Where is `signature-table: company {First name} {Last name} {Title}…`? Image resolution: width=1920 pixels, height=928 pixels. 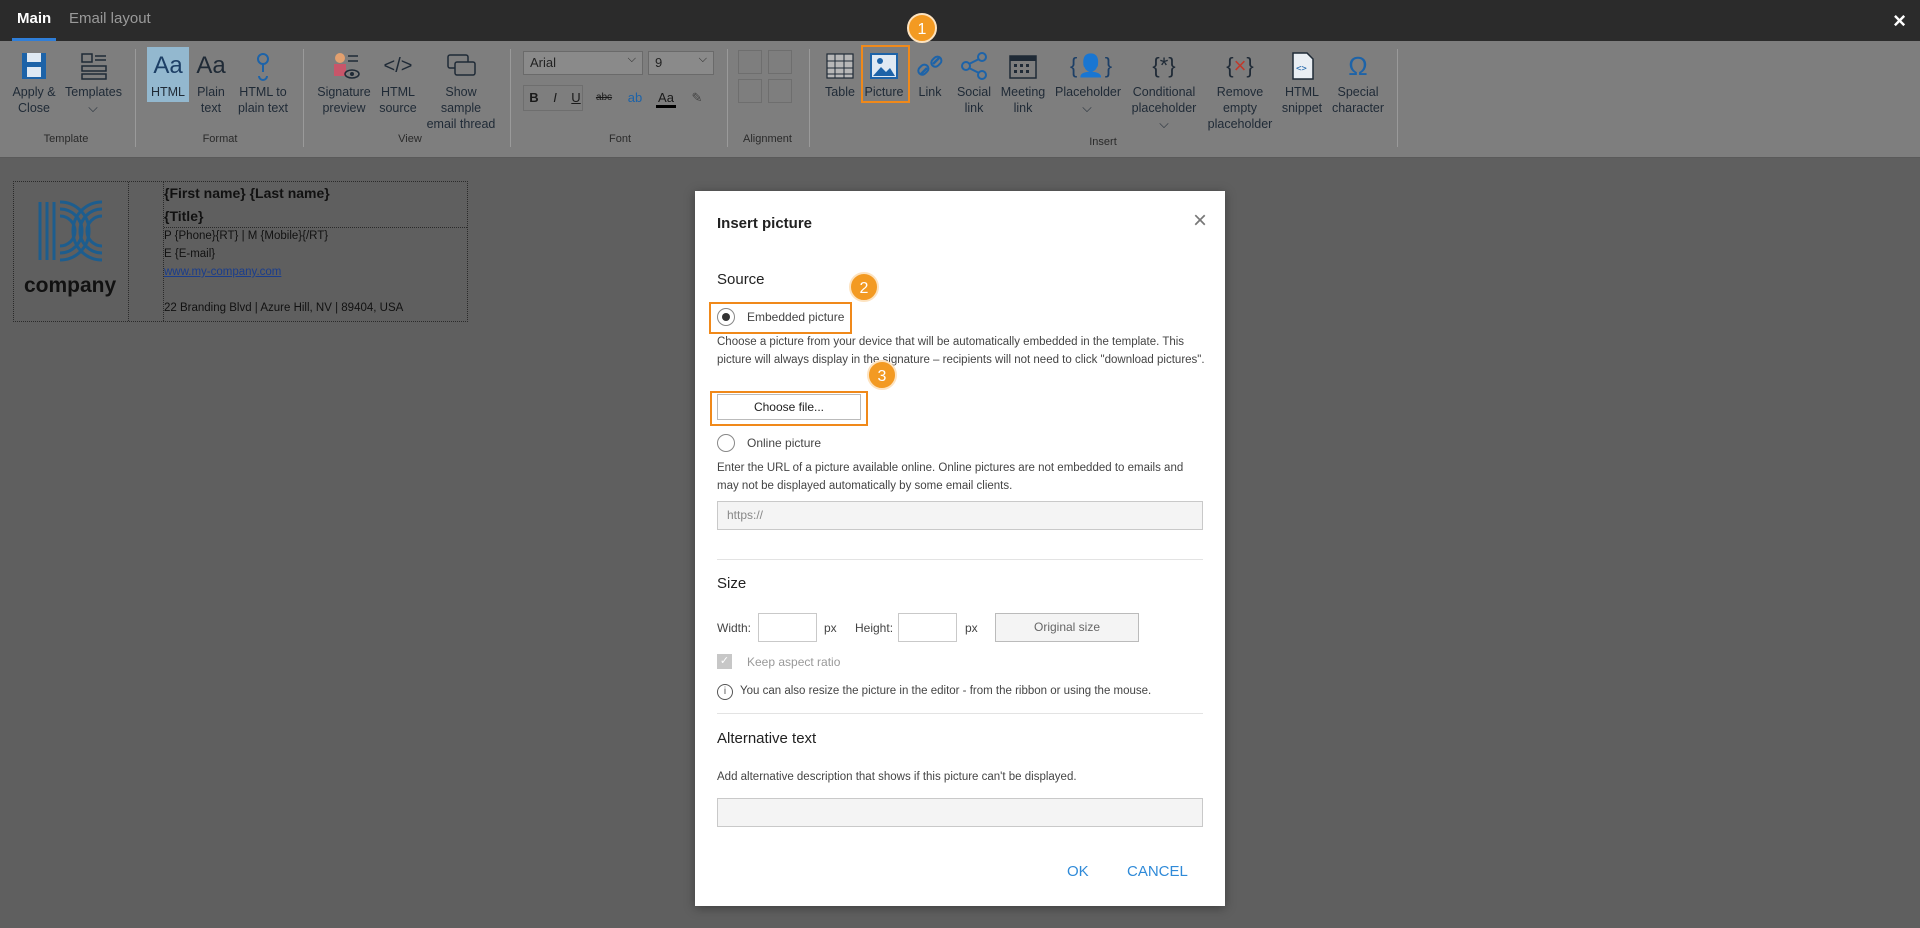
signature-table: company {First name} {Last name} {Title}… is located at coordinates (240, 251).